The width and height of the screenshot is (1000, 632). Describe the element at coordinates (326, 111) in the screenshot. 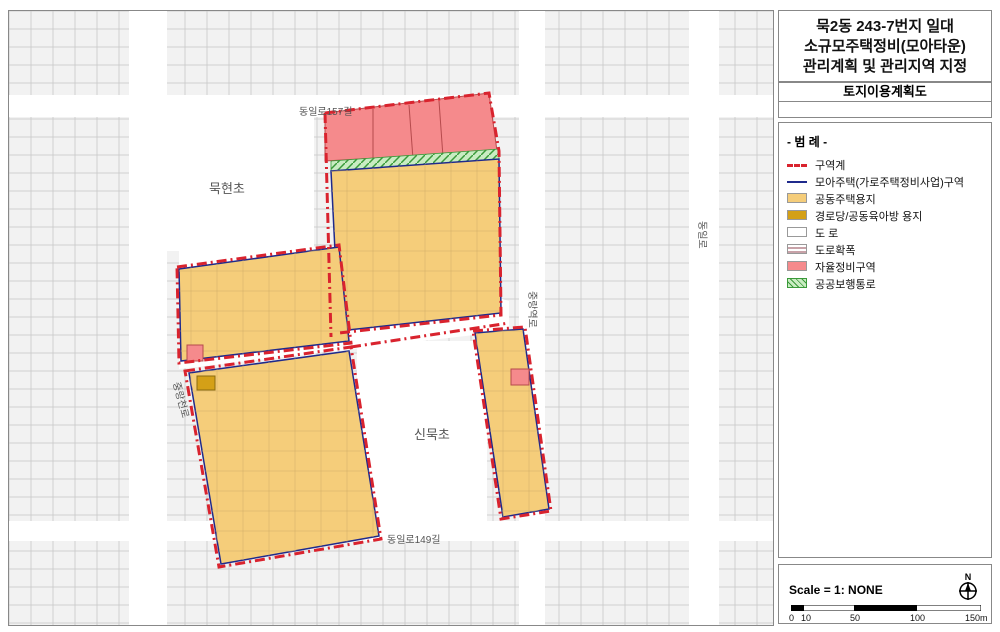

I see `label-road-top: 동일로157길` at that location.